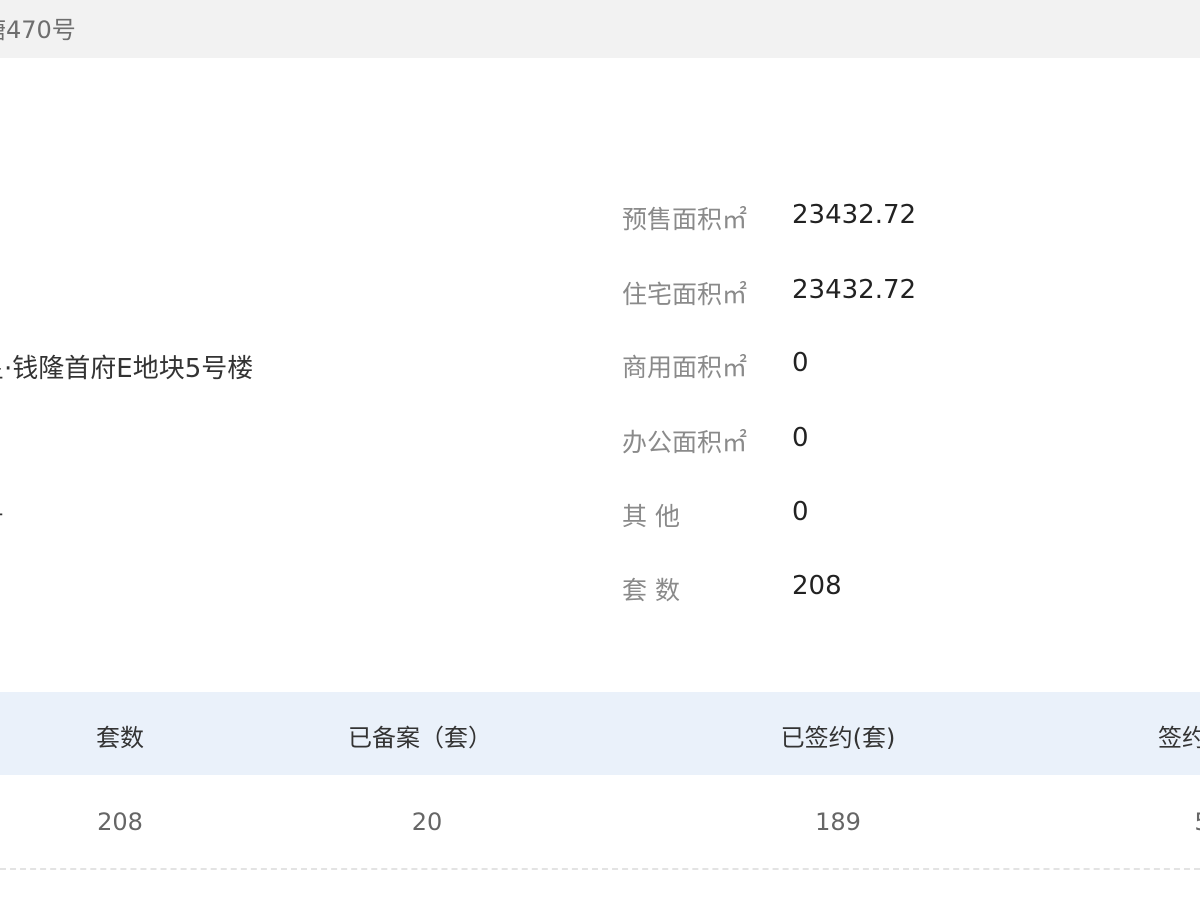  What do you see at coordinates (902, 591) in the screenshot?
I see `detail-row-unit-count: 套 数 208` at bounding box center [902, 591].